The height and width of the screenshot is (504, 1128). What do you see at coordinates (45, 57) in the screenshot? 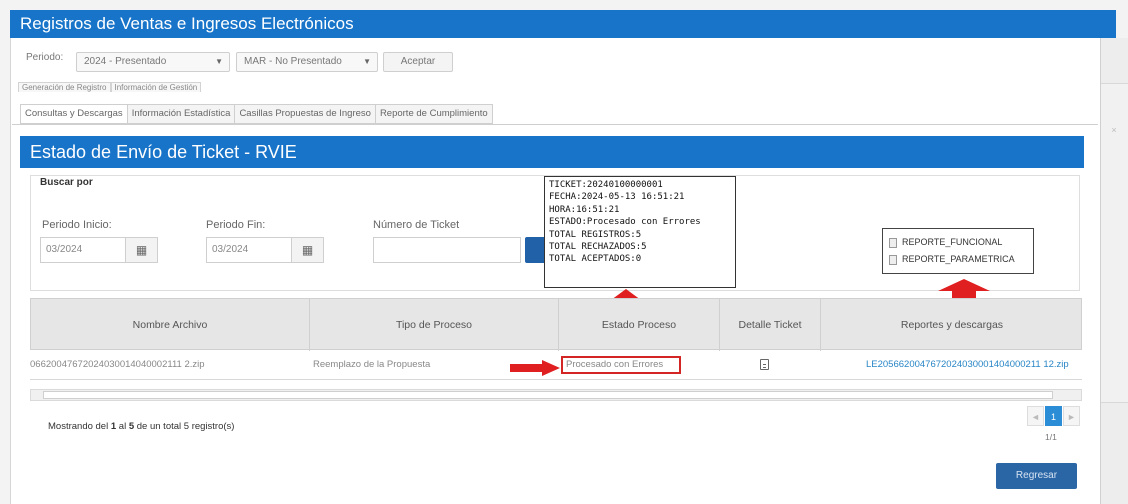
I see `periodo-label: Periodo:` at bounding box center [45, 57].